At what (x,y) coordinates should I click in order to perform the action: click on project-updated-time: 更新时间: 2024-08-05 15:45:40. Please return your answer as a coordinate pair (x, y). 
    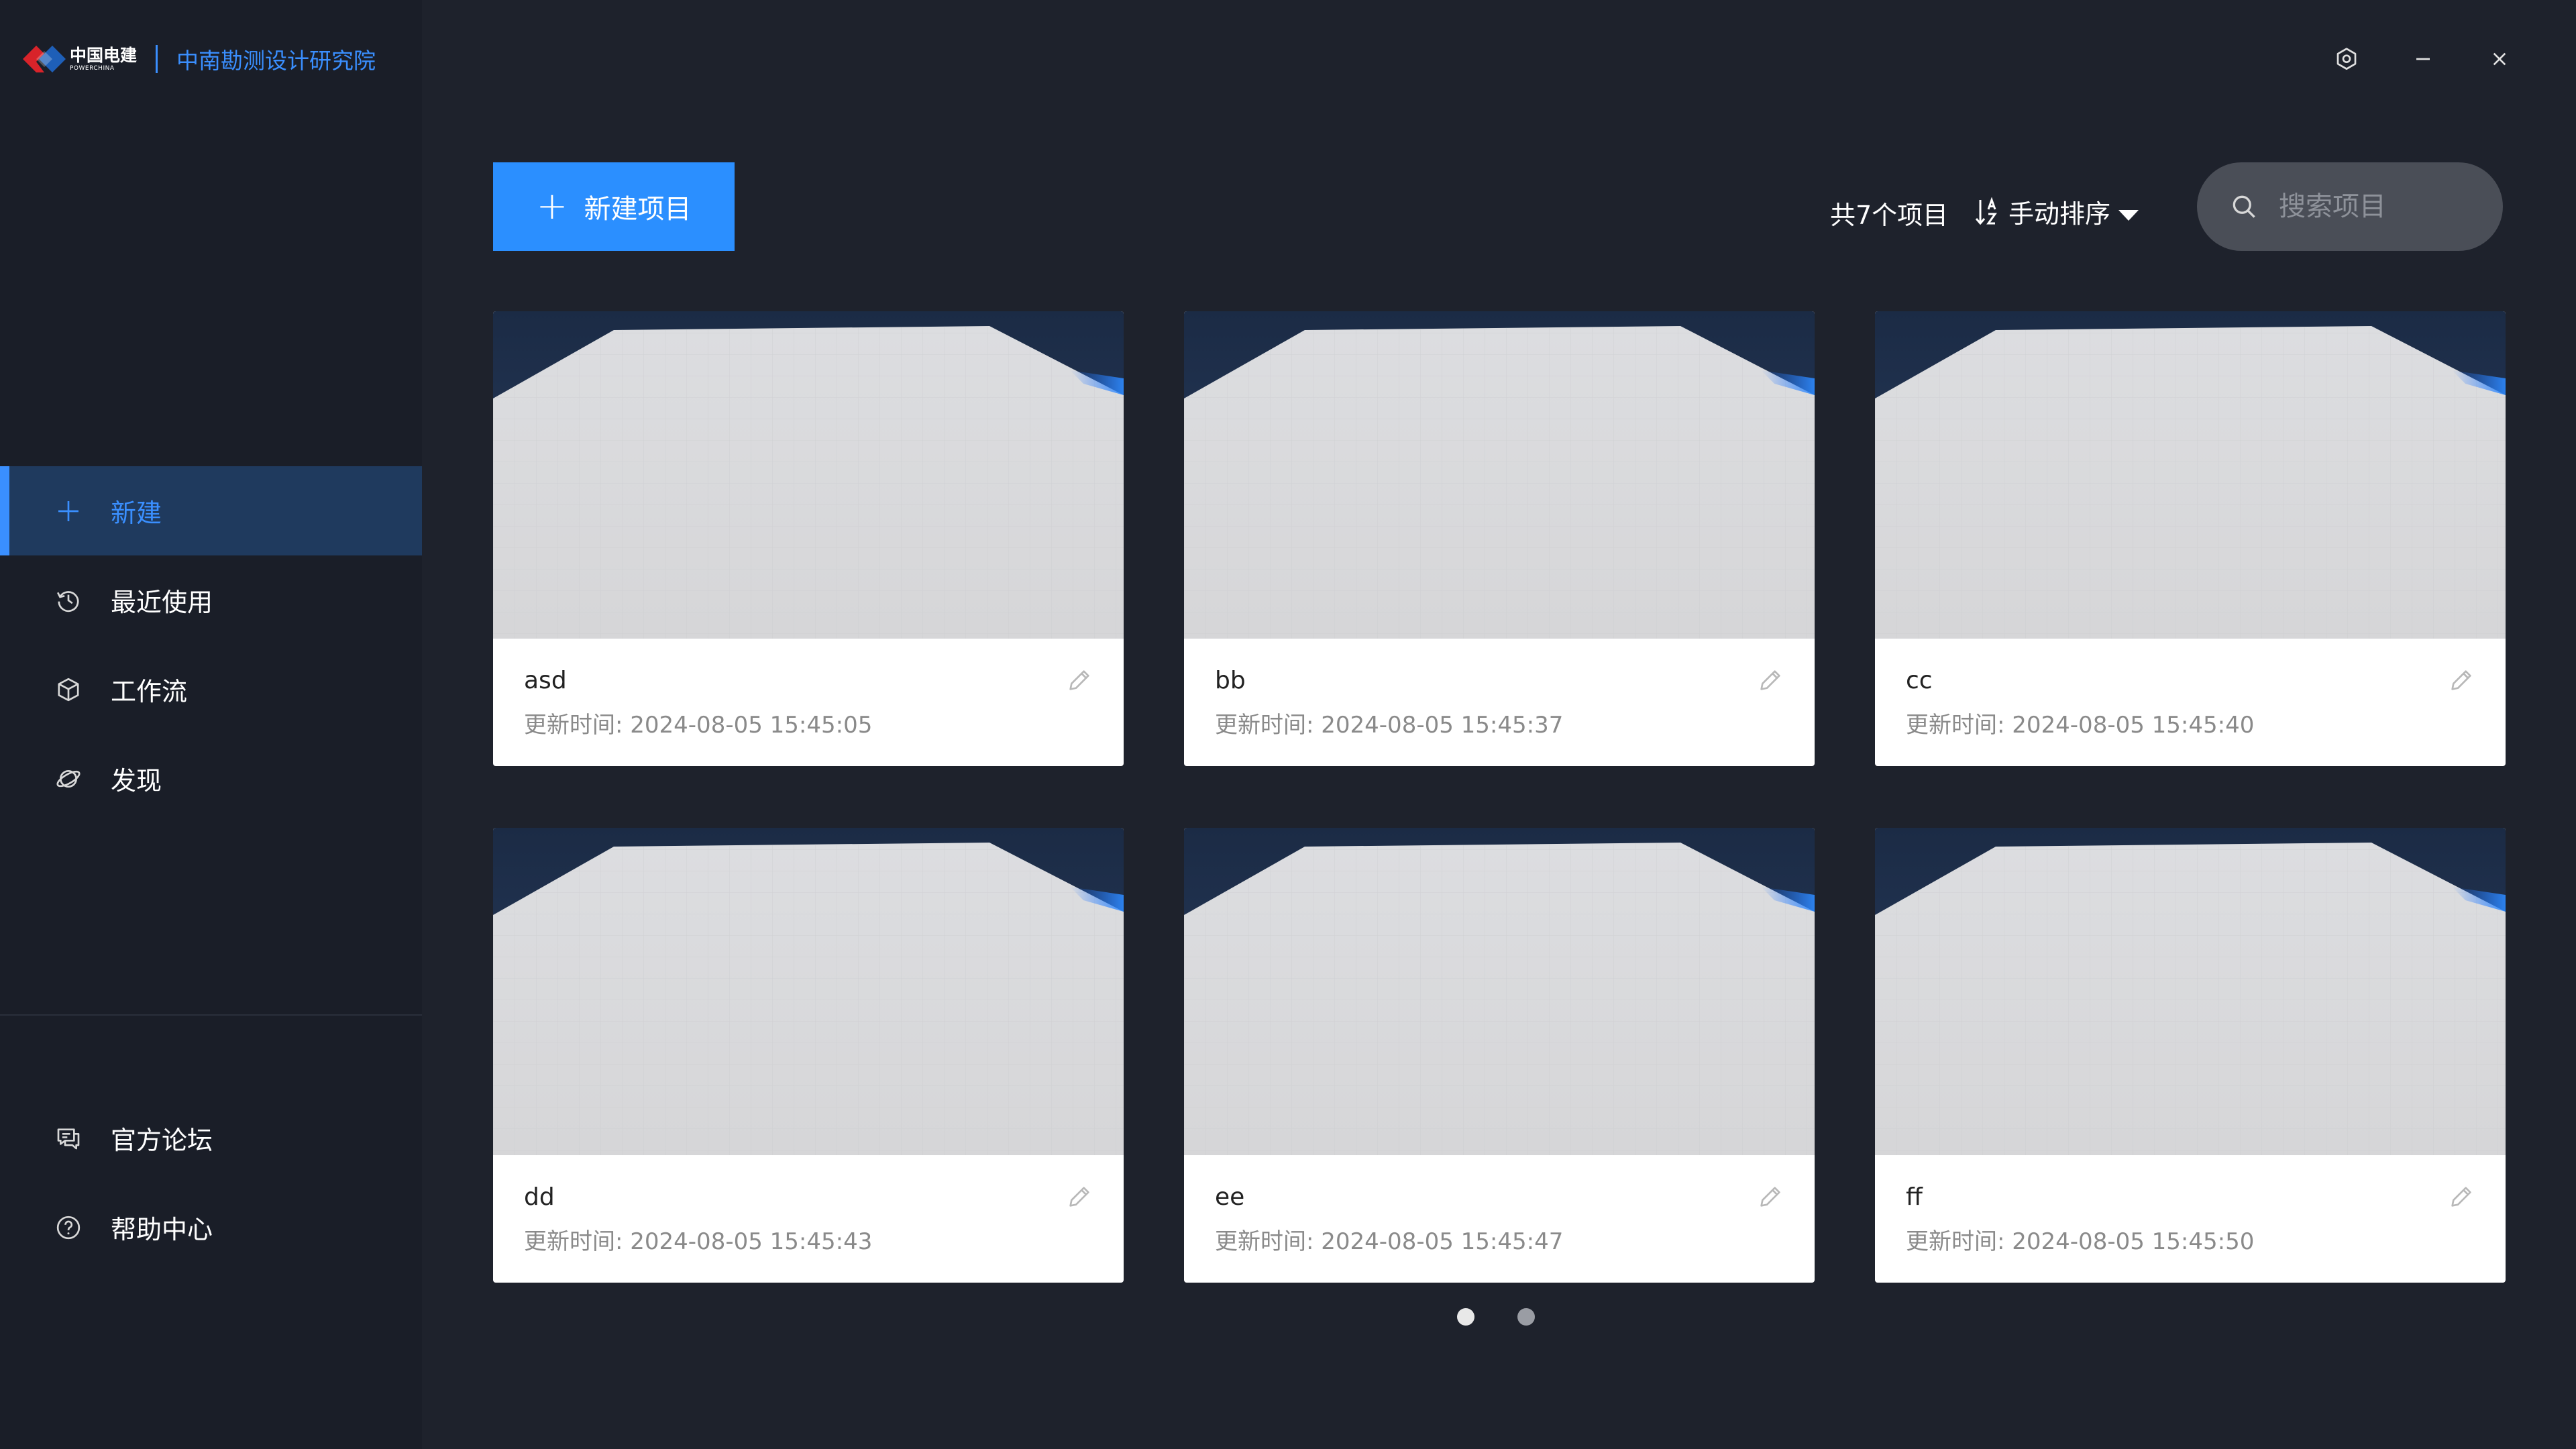
    Looking at the image, I should click on (2080, 725).